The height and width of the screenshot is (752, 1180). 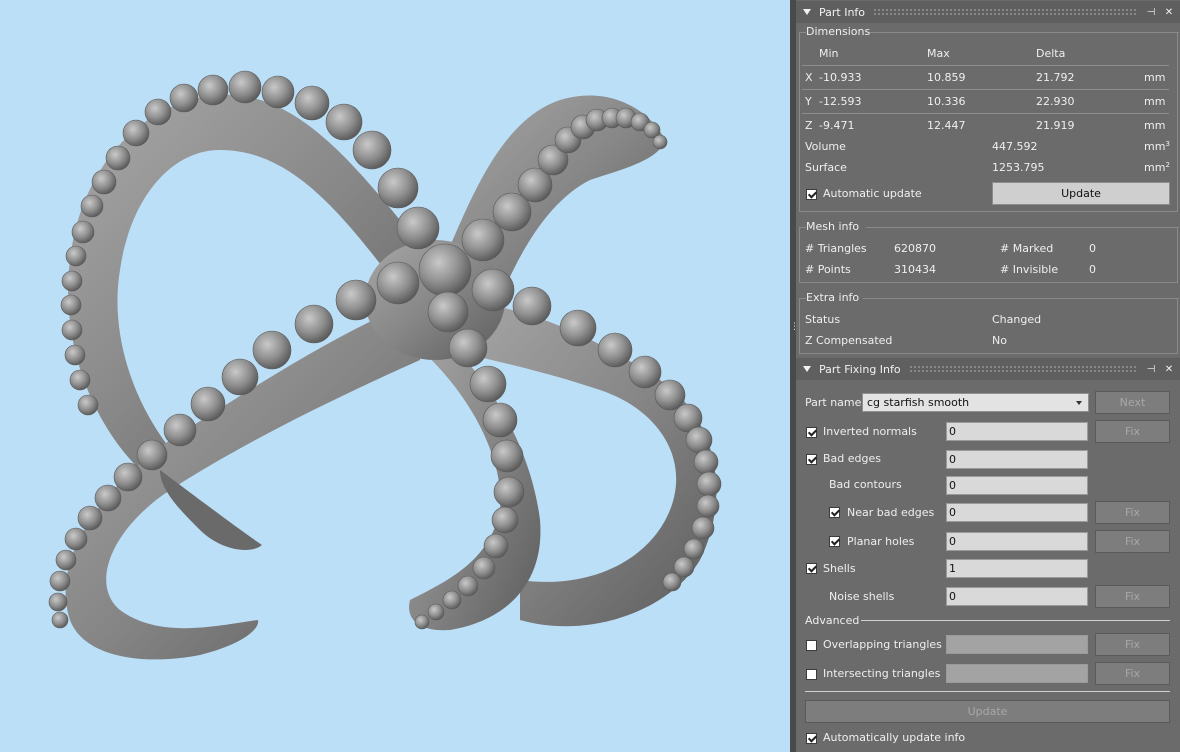 What do you see at coordinates (891, 512) in the screenshot?
I see `near-bad-edges-label: Near bad edges` at bounding box center [891, 512].